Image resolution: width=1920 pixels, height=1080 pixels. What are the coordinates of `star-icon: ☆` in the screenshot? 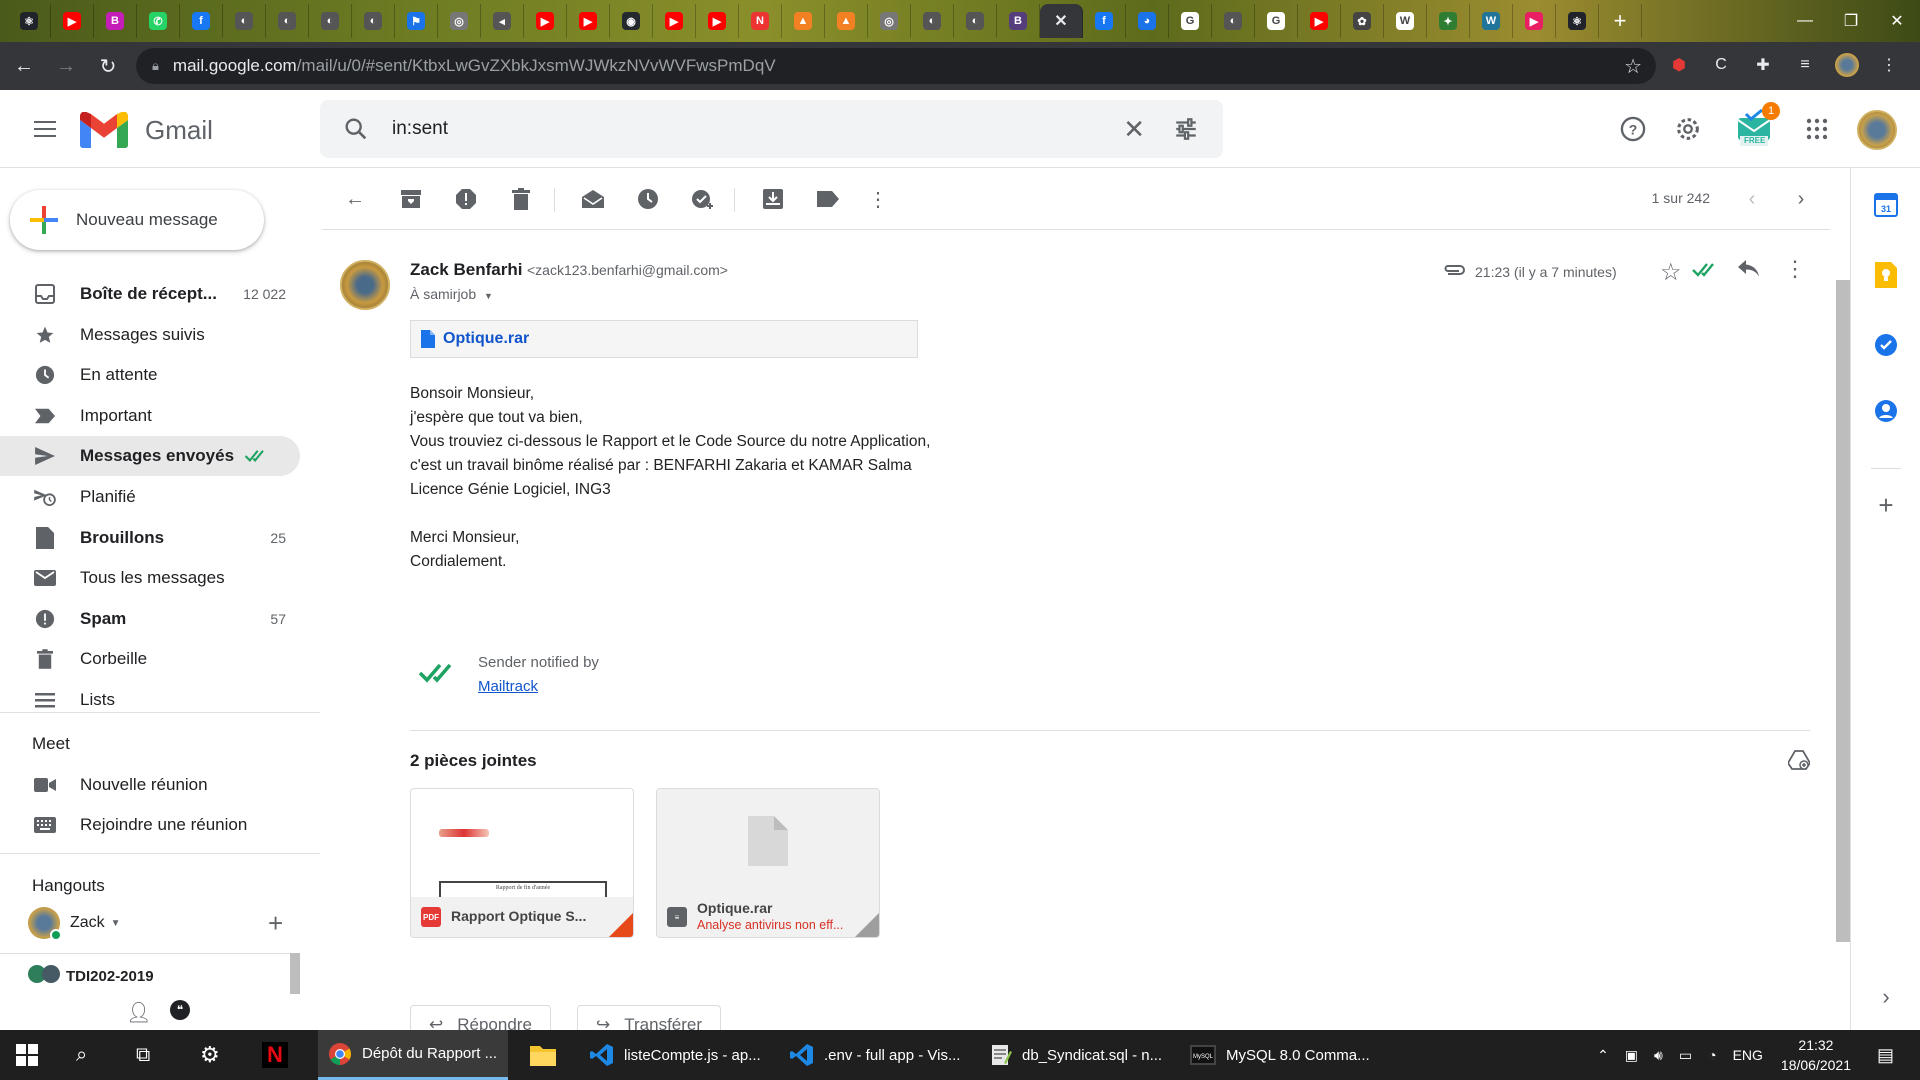 It's located at (1671, 272).